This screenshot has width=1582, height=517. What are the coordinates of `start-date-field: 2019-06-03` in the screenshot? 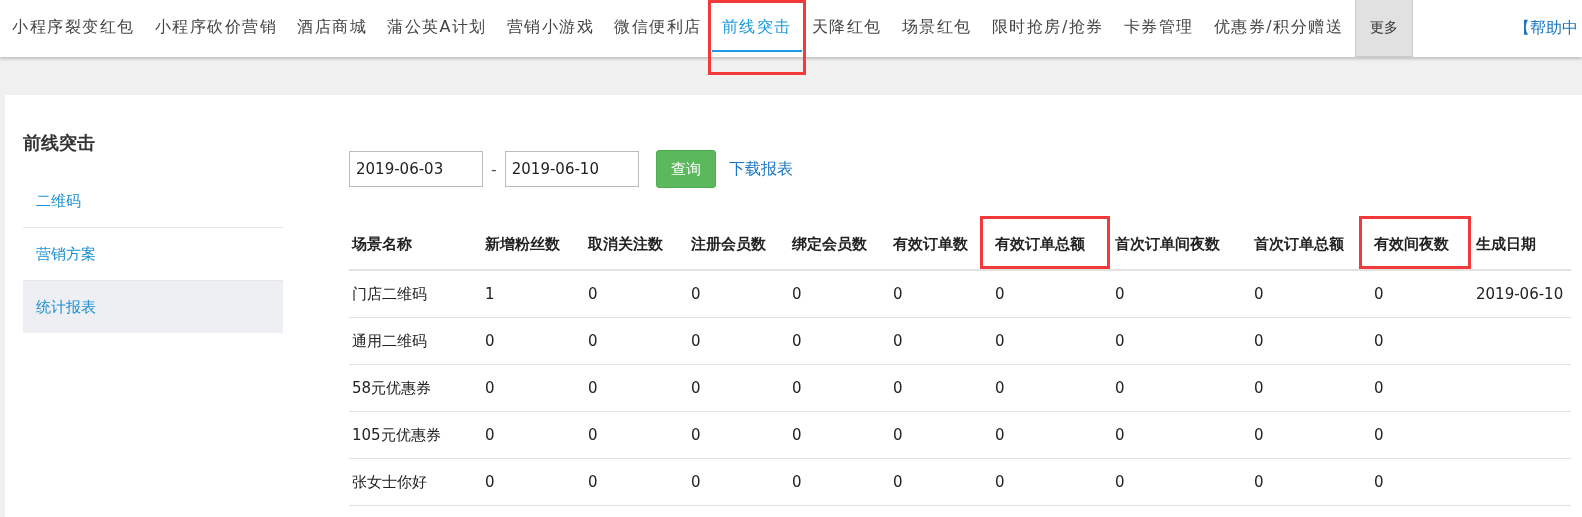 It's located at (416, 169).